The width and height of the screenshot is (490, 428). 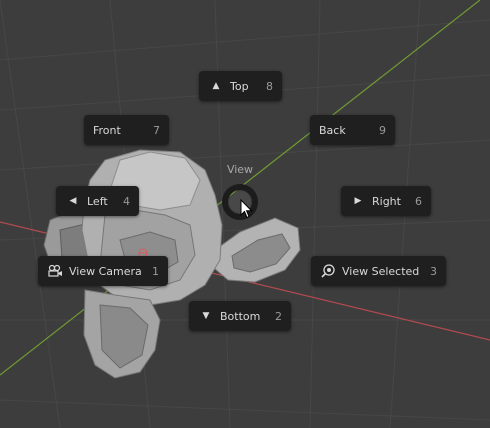 What do you see at coordinates (240, 169) in the screenshot?
I see `pie-menu-title: View` at bounding box center [240, 169].